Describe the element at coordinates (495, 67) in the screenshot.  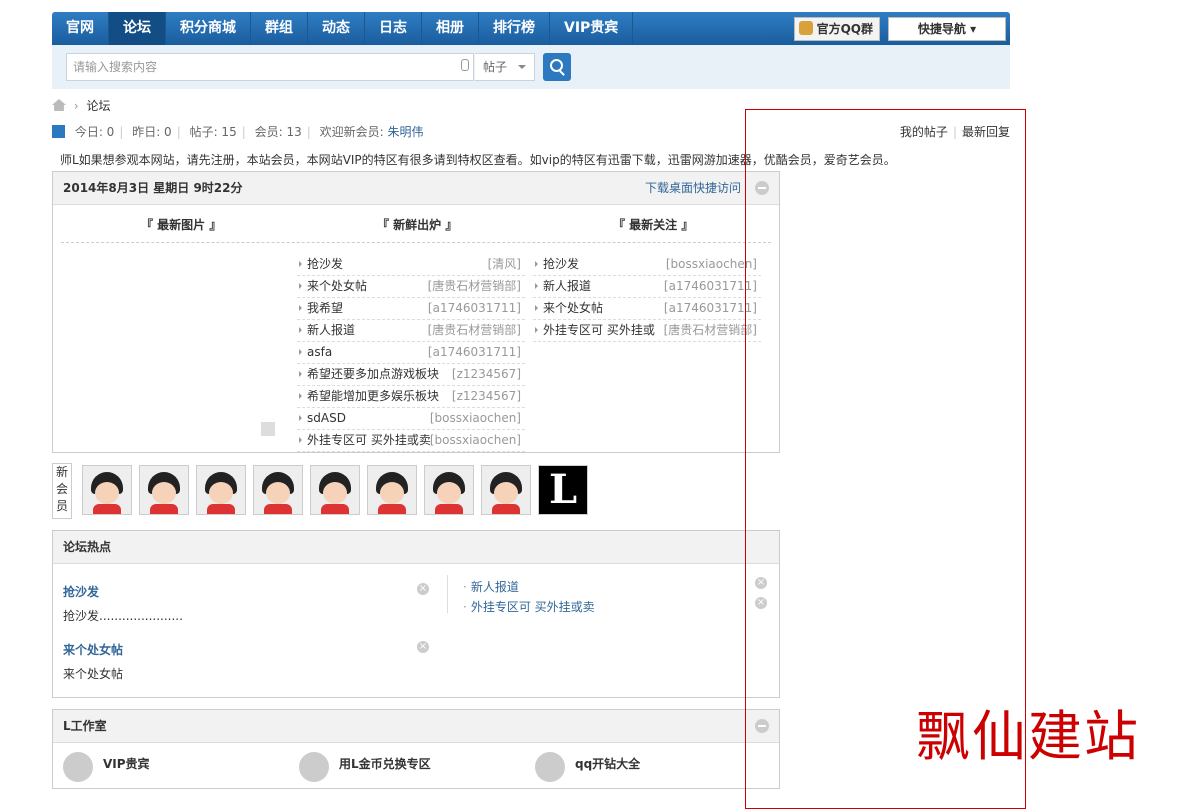
I see `search-type-label: 帖子` at that location.